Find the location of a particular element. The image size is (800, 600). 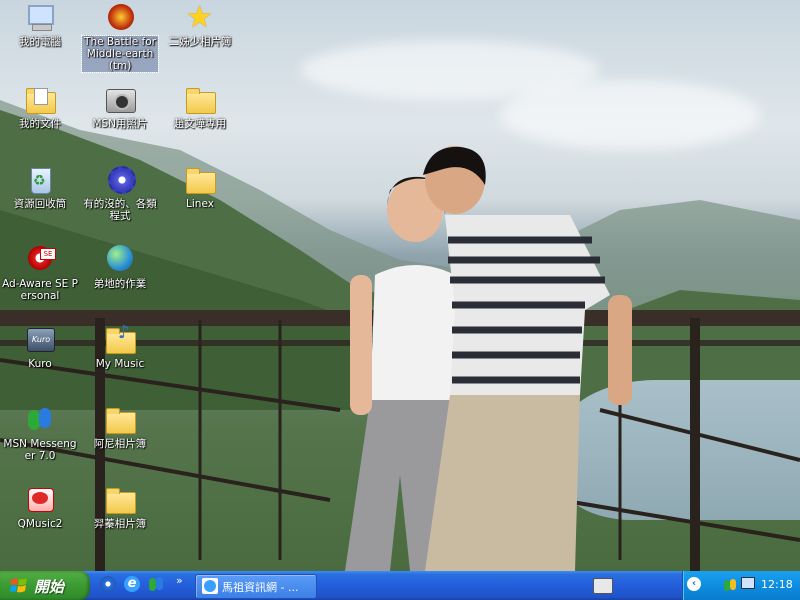

gear-icon is located at coordinates (120, 180).